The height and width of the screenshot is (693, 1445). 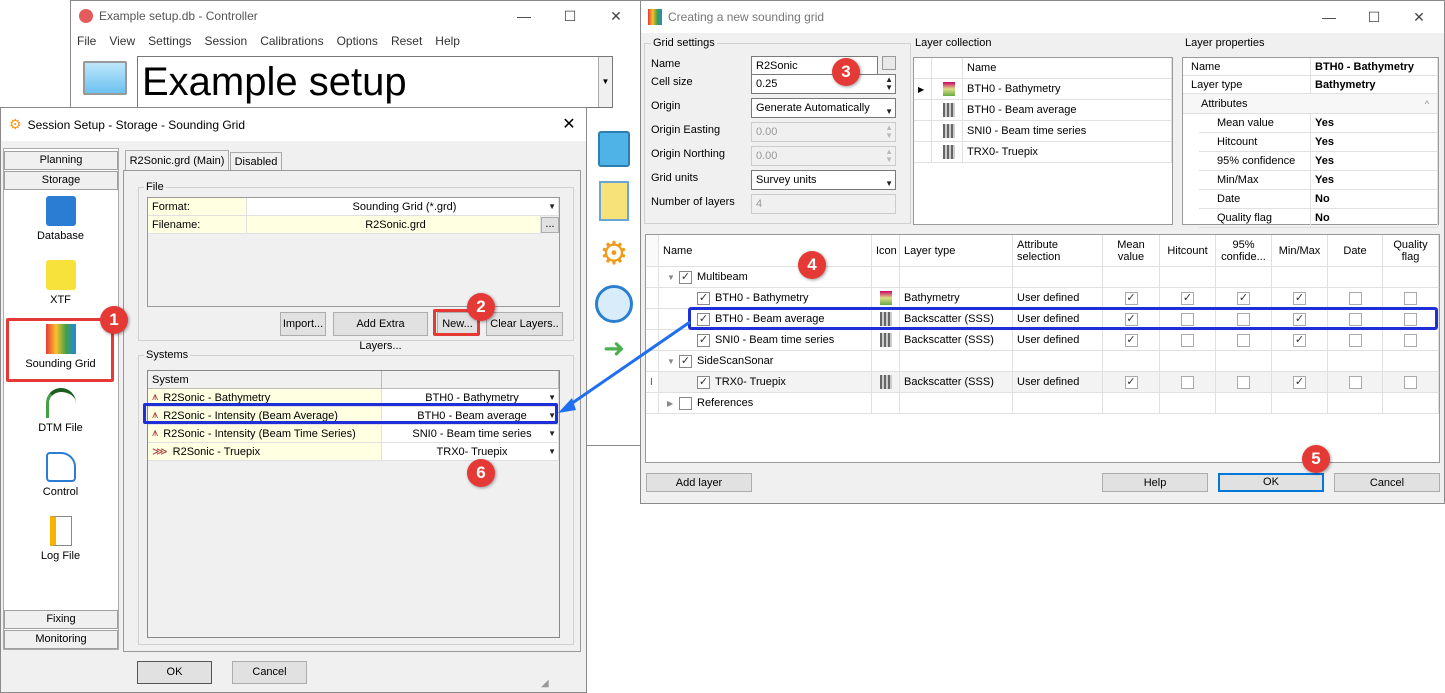 What do you see at coordinates (812, 265) in the screenshot?
I see `step-badge-4: 4` at bounding box center [812, 265].